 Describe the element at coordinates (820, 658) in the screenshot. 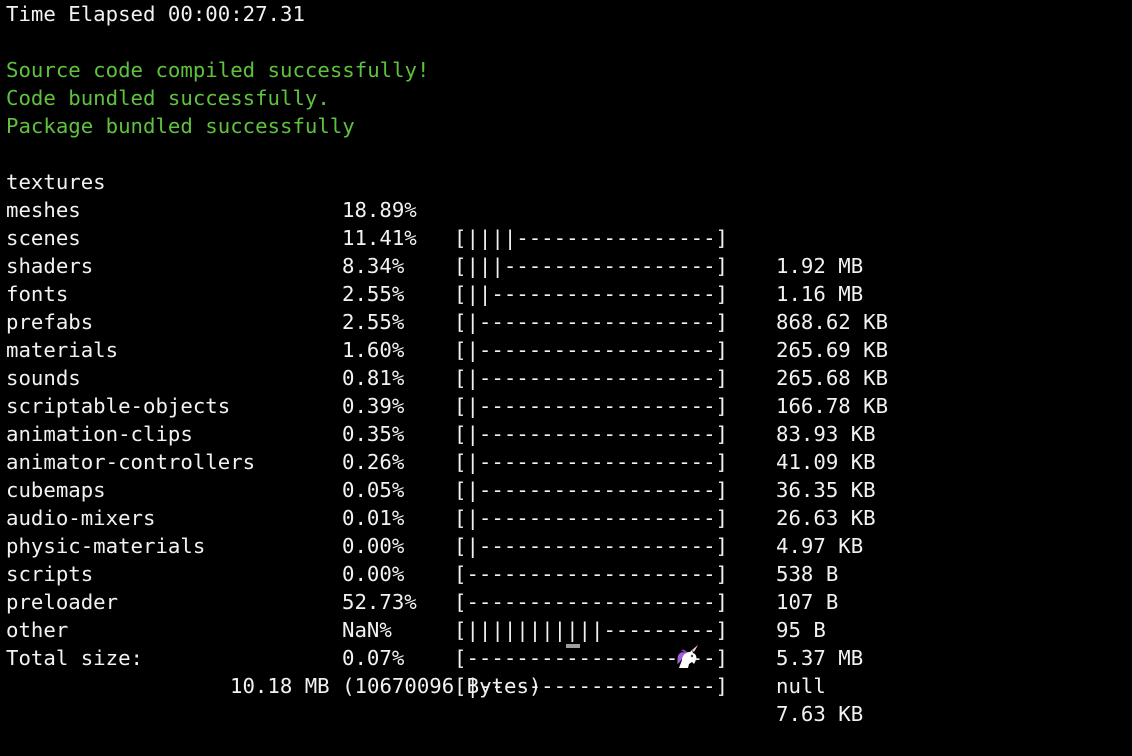

I see `row-size: 5.37 MB` at that location.